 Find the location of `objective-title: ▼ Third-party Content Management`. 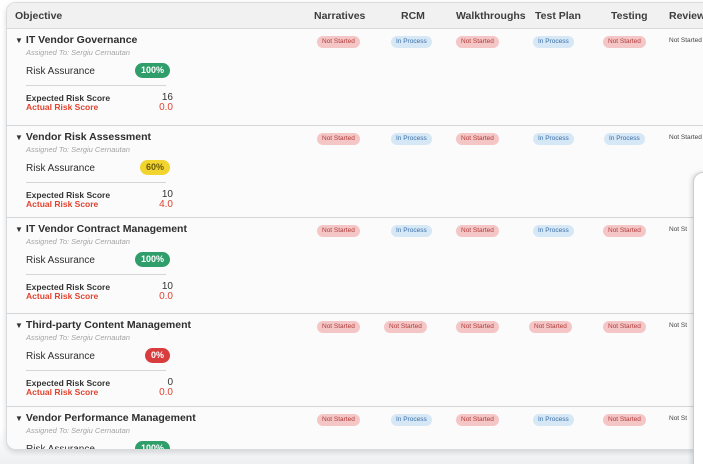

objective-title: ▼ Third-party Content Management is located at coordinates (103, 325).